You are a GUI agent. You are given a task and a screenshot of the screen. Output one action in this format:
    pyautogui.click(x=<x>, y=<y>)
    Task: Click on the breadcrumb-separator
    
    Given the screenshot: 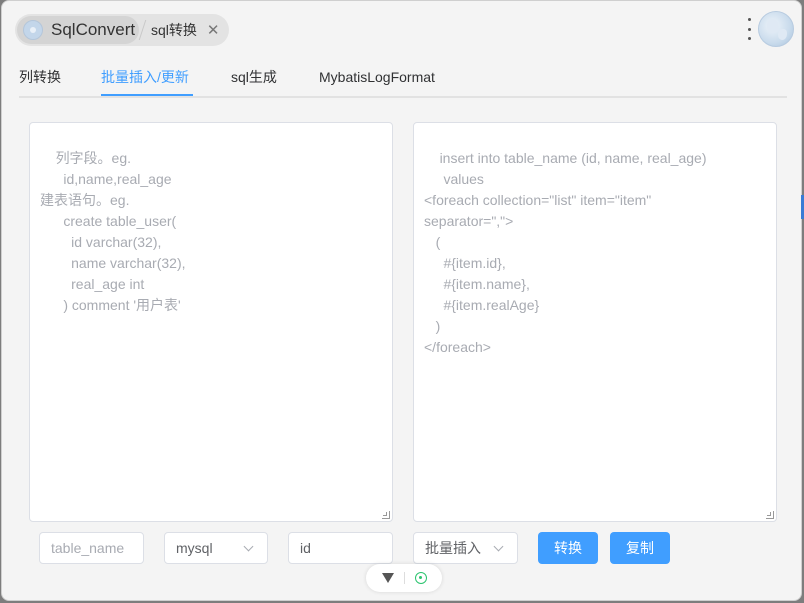 What is the action you would take?
    pyautogui.click(x=142, y=30)
    